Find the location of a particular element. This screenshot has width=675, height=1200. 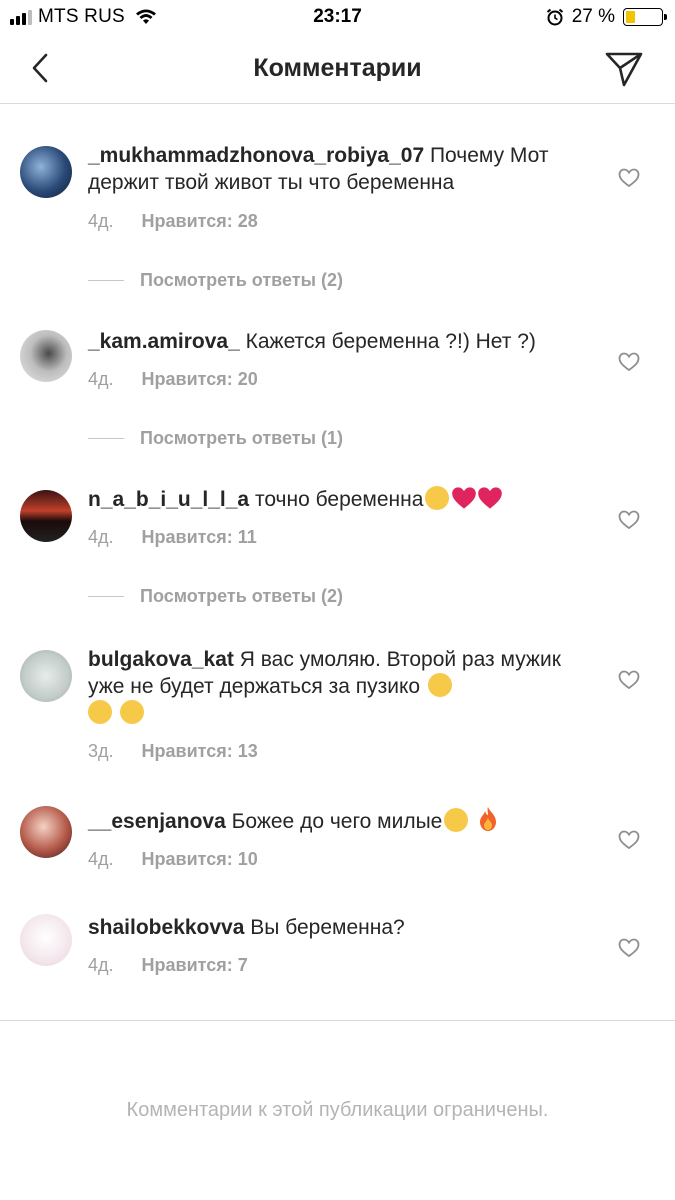

comment-username: n_a_b_i_u_l_l_a is located at coordinates (168, 499).